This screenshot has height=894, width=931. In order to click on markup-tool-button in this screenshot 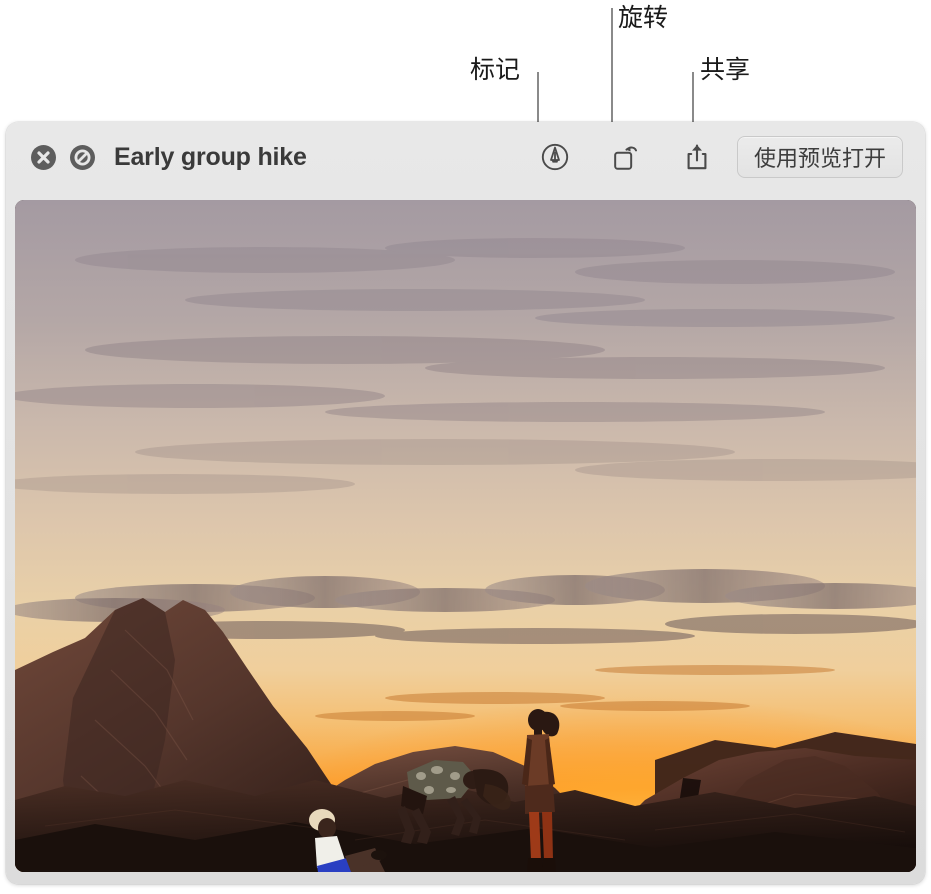, I will do `click(555, 157)`.